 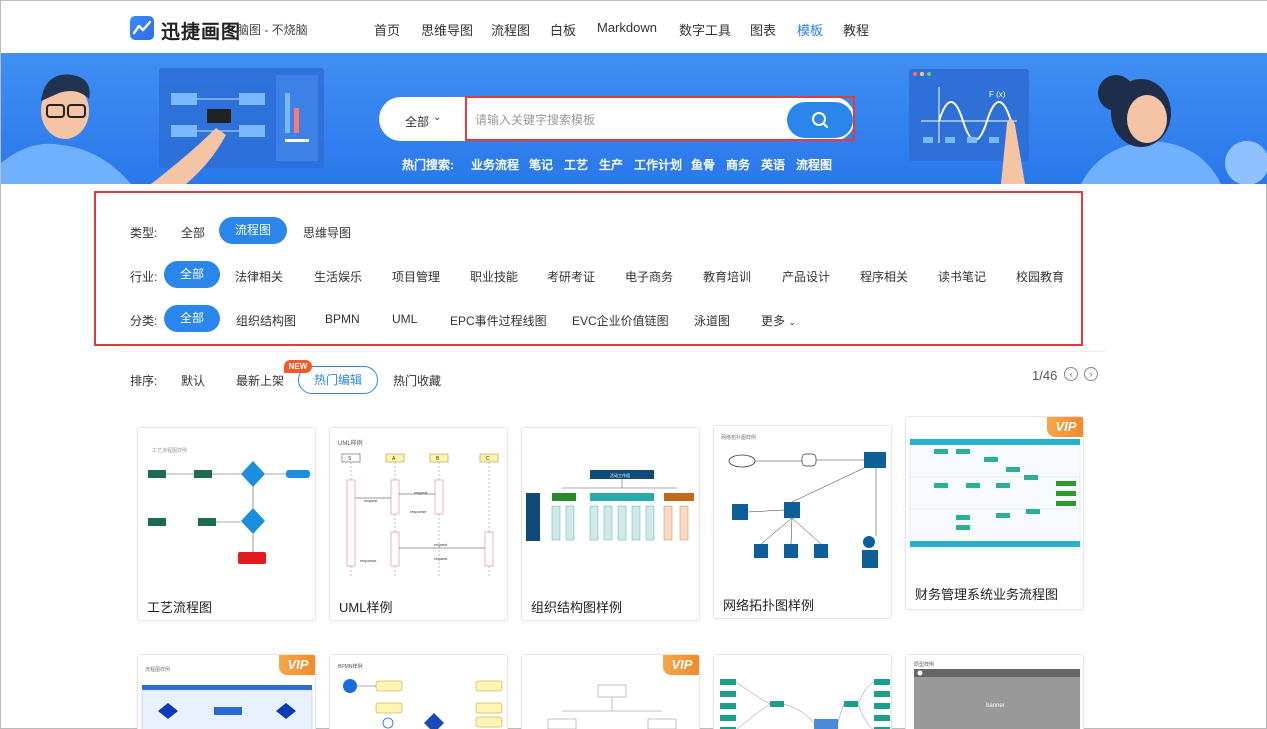 What do you see at coordinates (620, 320) in the screenshot?
I see `category-filter-item: EVC企业价值链图` at bounding box center [620, 320].